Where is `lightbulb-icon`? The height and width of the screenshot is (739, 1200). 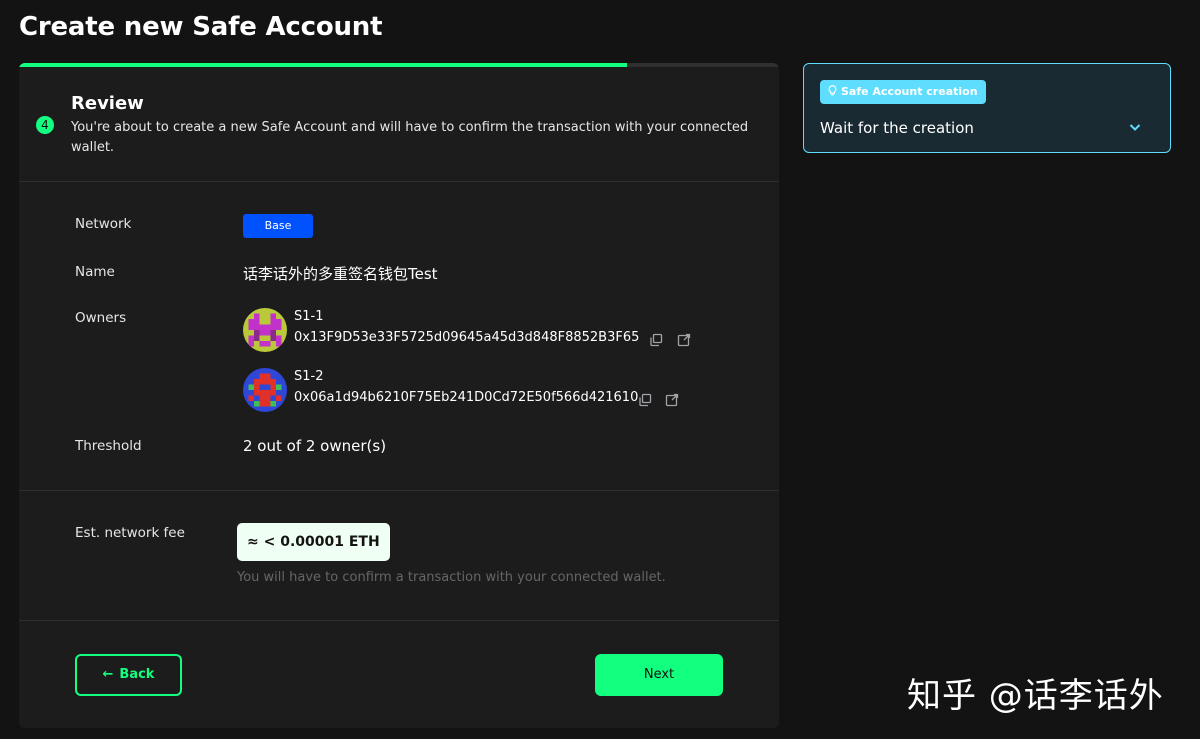 lightbulb-icon is located at coordinates (832, 92).